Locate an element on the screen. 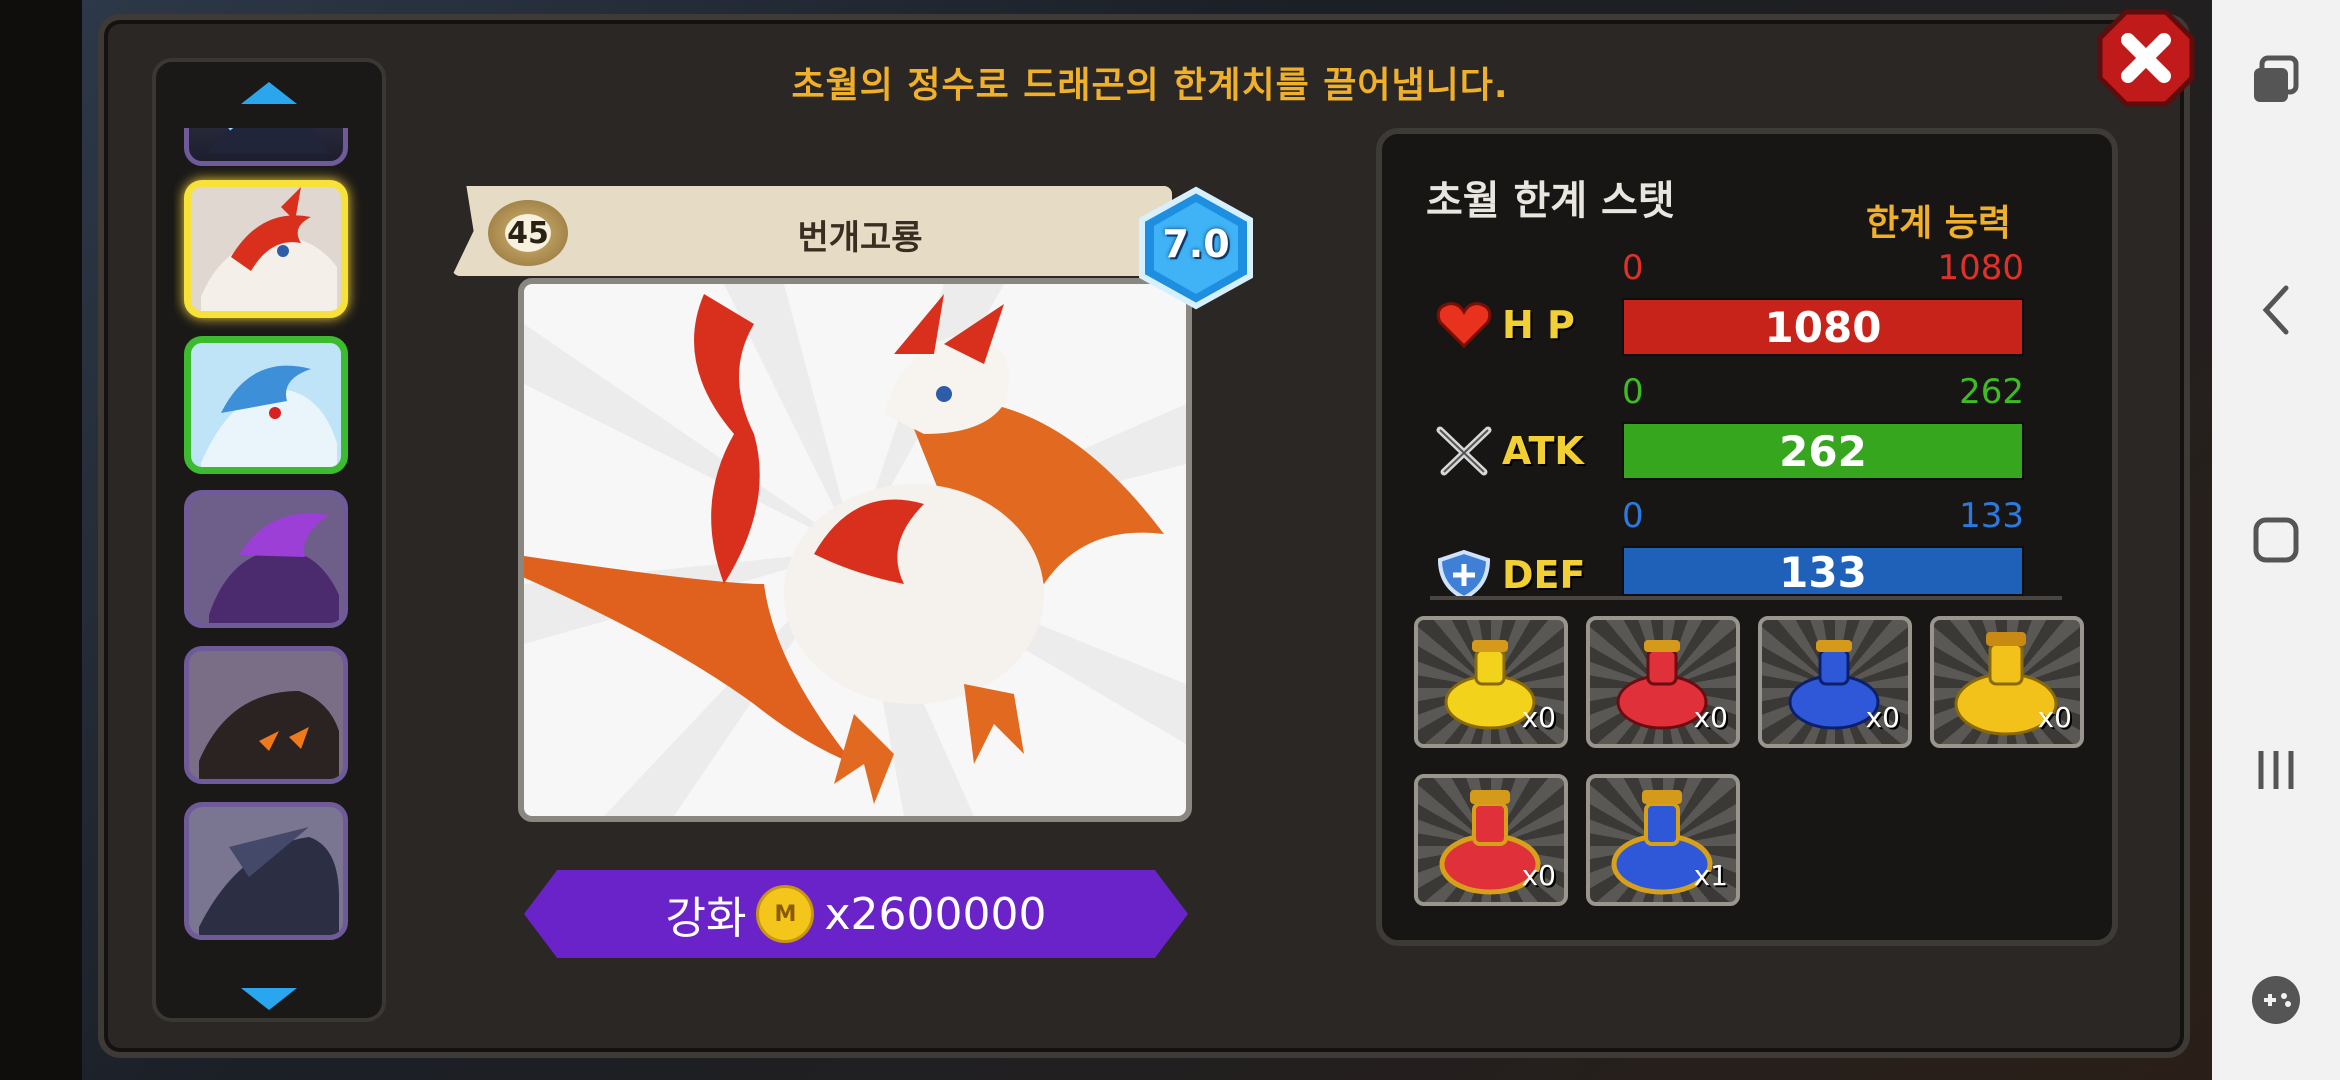 The width and height of the screenshot is (2340, 1080). crossed-swords-icon is located at coordinates (1464, 451).